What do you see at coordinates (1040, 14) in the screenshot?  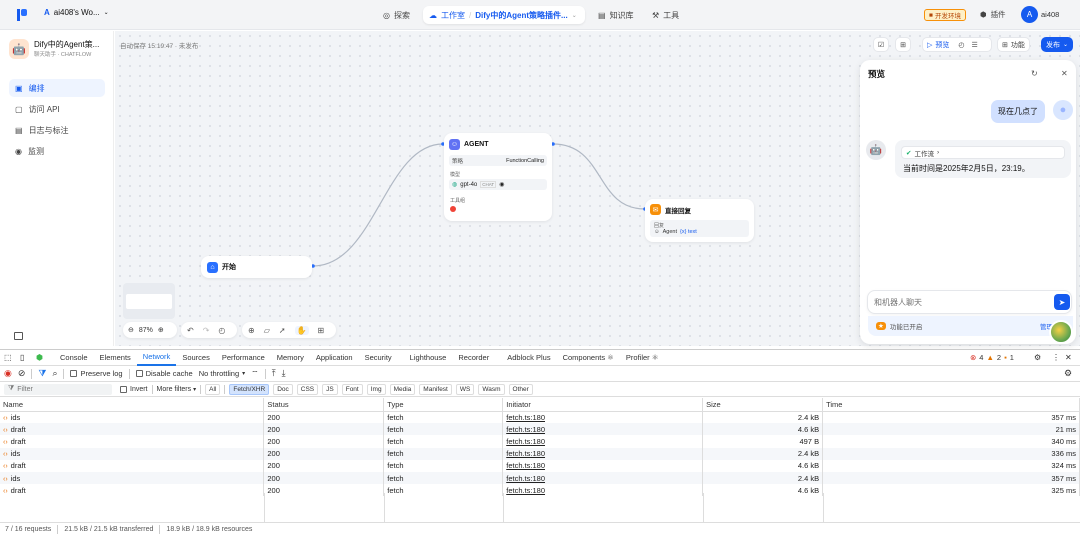 I see `user-menu: A ai408` at bounding box center [1040, 14].